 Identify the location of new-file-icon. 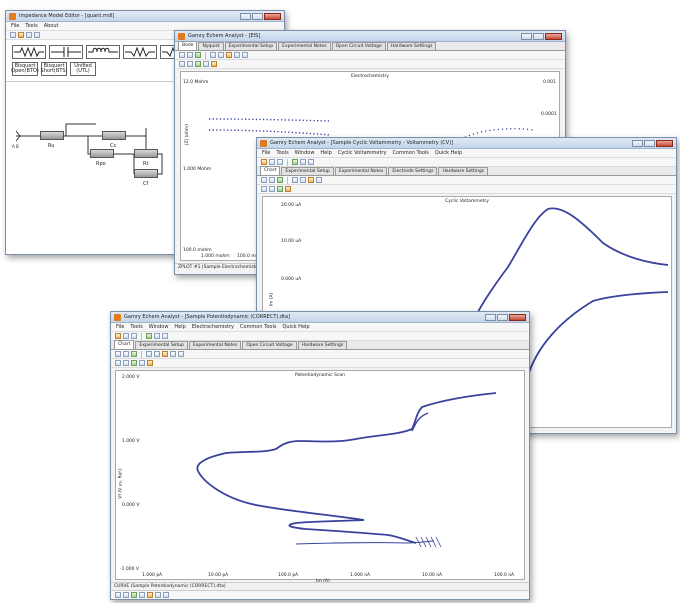
(13, 35).